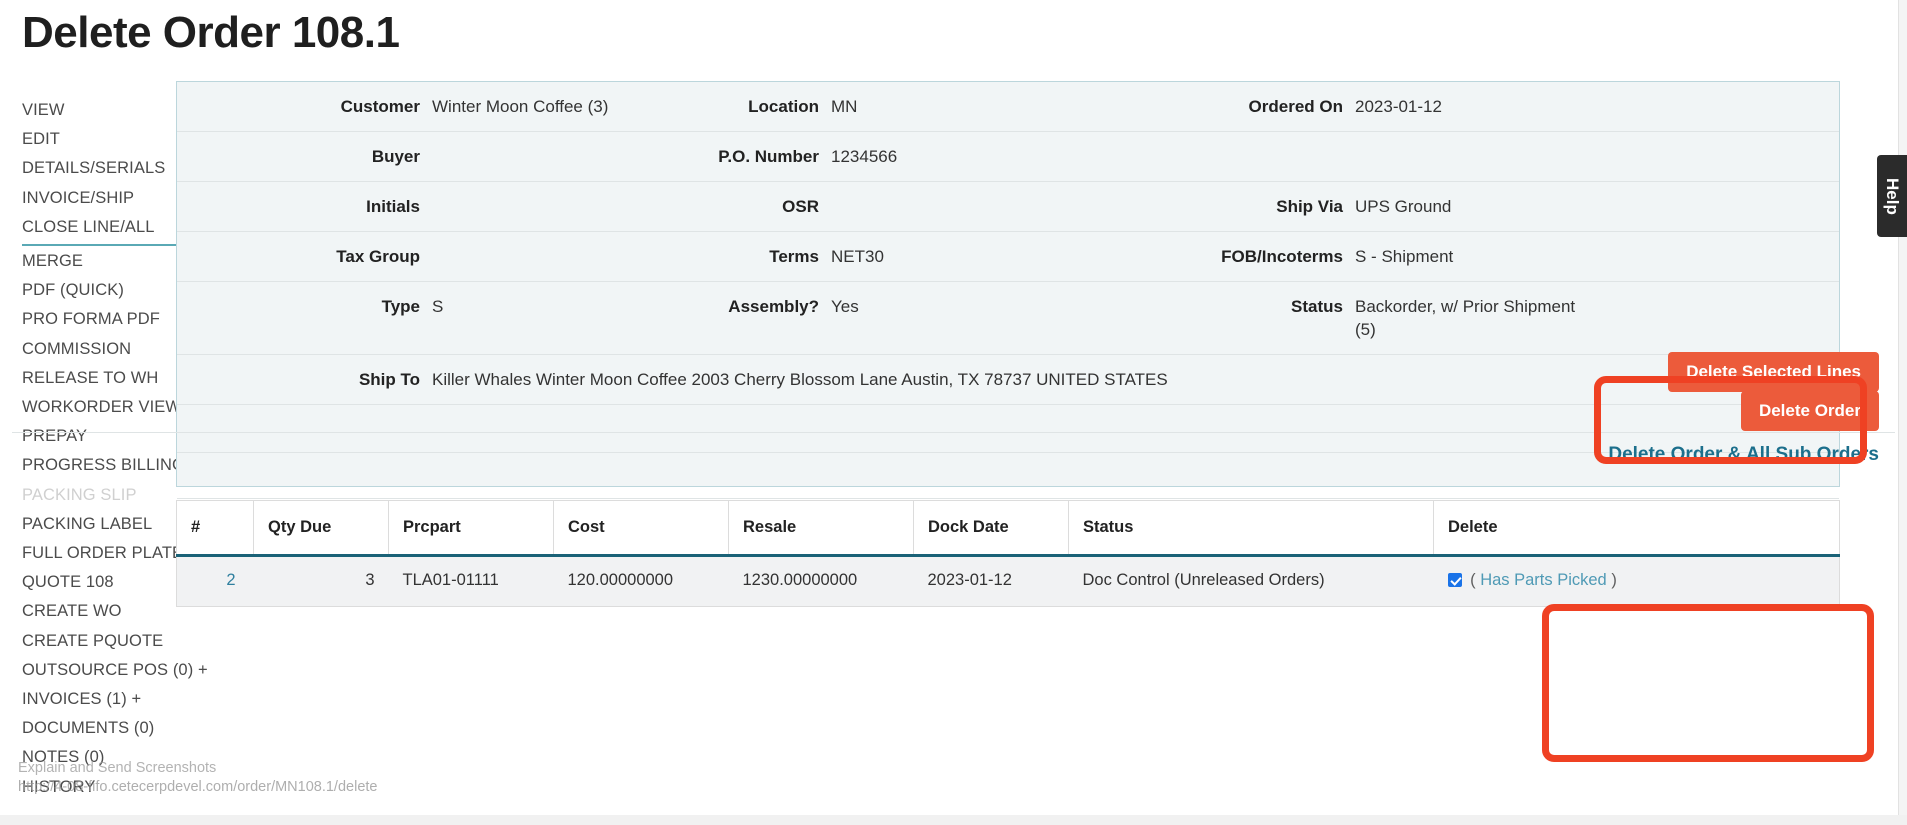 The height and width of the screenshot is (825, 1907). Describe the element at coordinates (1309, 206) in the screenshot. I see `ship-via-label: Ship Via` at that location.